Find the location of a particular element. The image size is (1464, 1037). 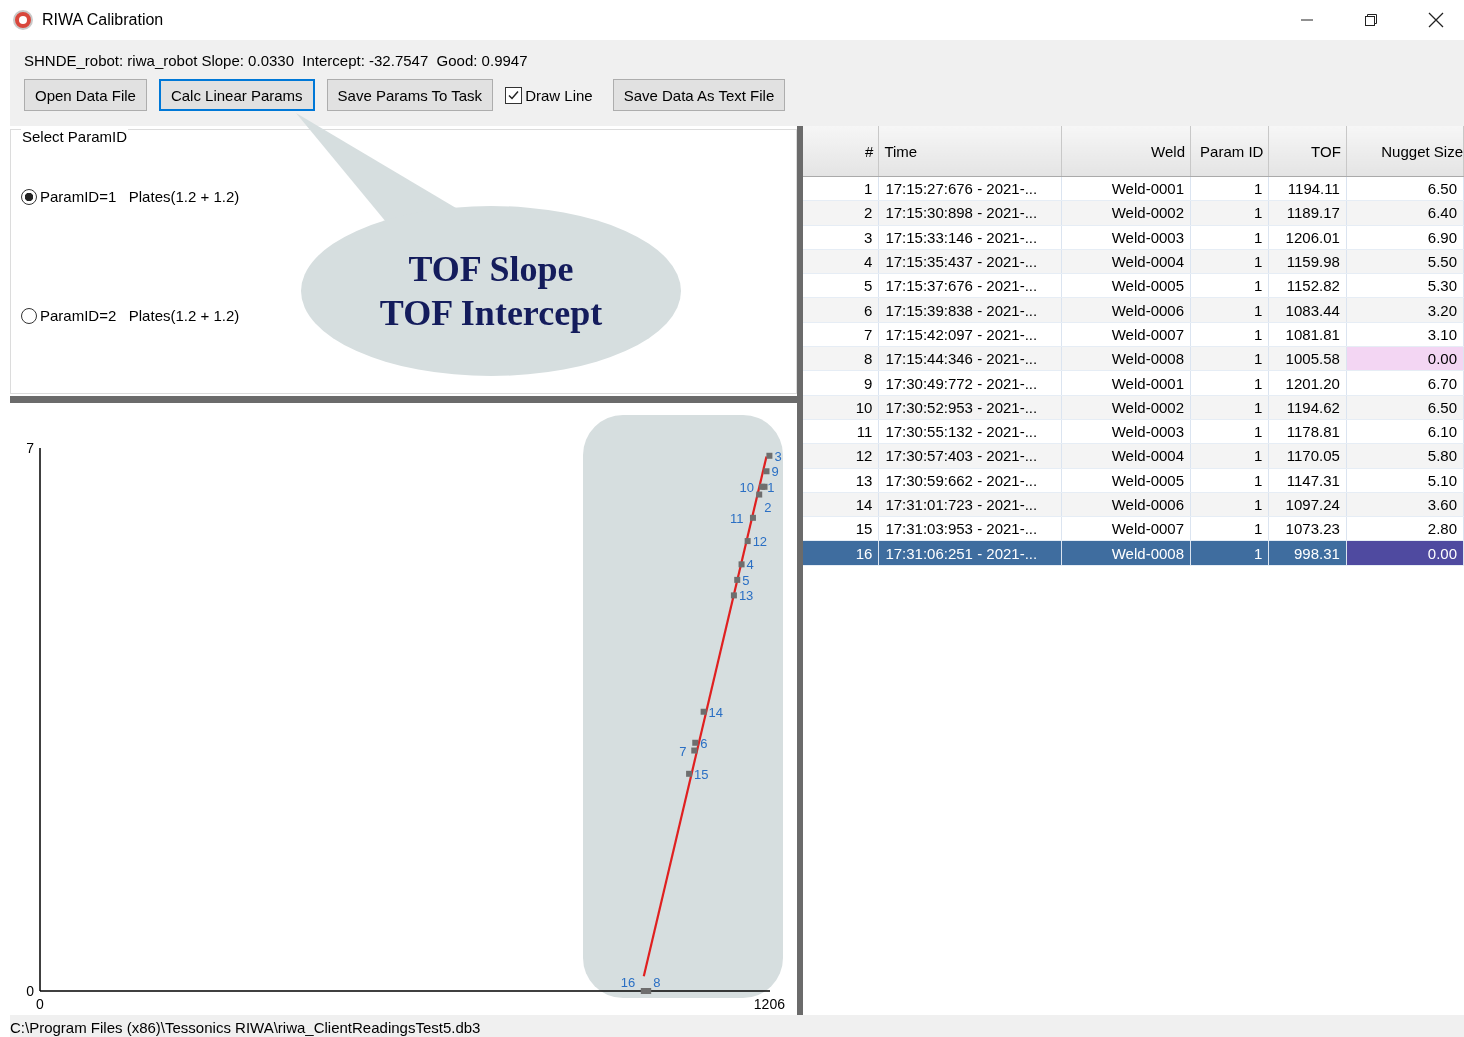

toolbar-button: Save Data As Text File is located at coordinates (699, 95).